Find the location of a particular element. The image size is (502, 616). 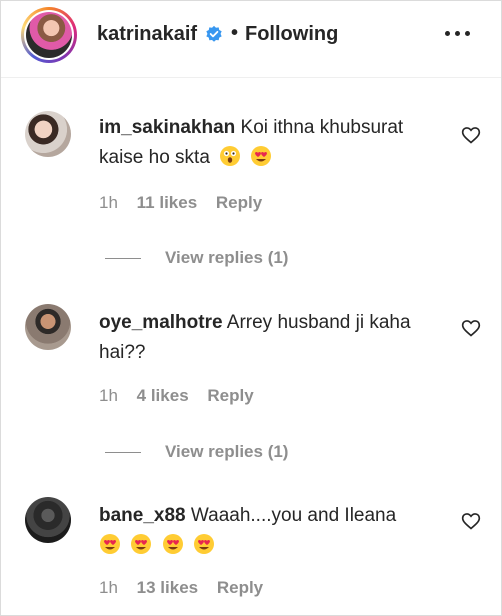

following-button: Following is located at coordinates (291, 34).